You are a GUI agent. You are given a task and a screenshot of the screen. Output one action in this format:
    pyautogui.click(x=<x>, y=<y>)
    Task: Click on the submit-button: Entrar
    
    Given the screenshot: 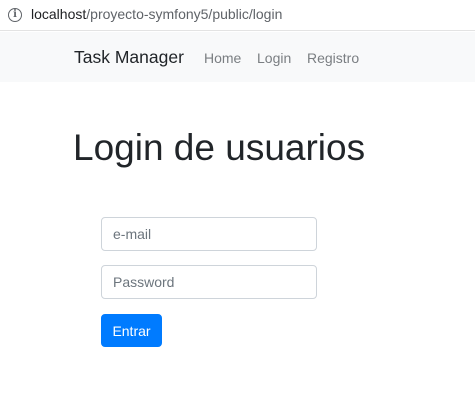 What is the action you would take?
    pyautogui.click(x=131, y=330)
    